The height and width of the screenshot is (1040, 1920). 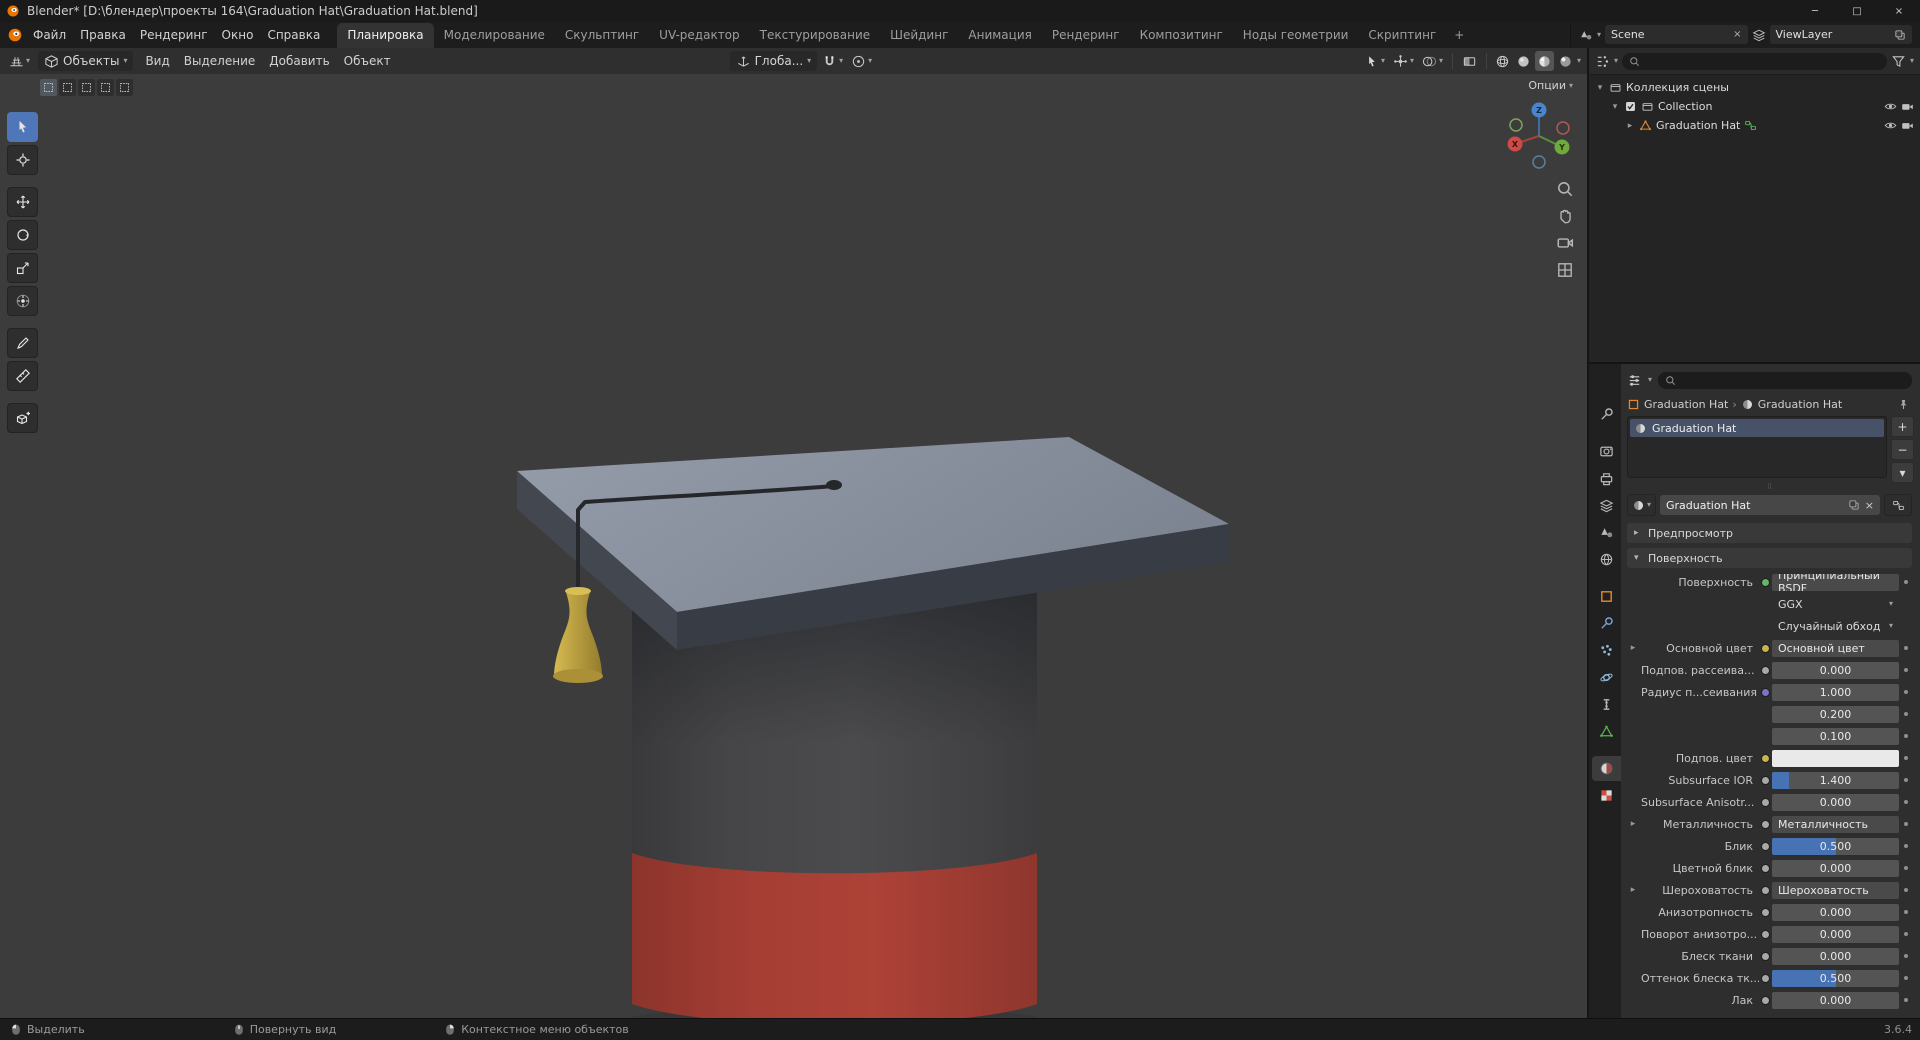 I want to click on eye-icon, so click(x=1890, y=125).